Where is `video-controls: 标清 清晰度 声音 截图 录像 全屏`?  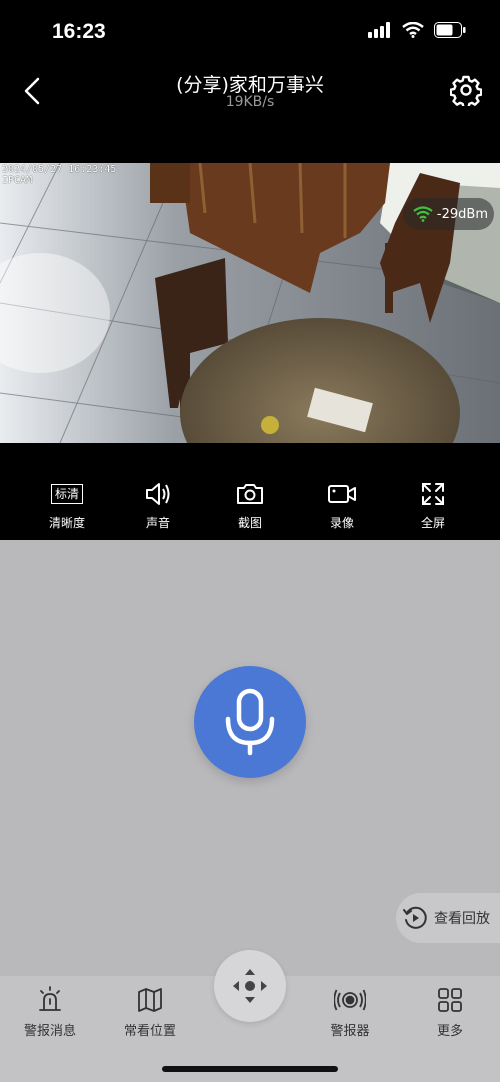
video-controls: 标清 清晰度 声音 截图 录像 全屏 is located at coordinates (250, 509).